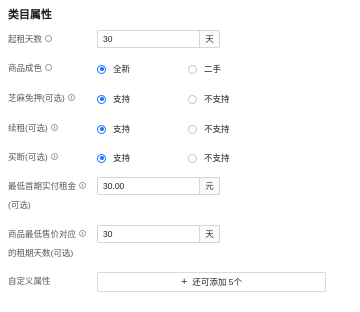  I want to click on min-first-rent-label-line2: (可选), so click(19, 205).